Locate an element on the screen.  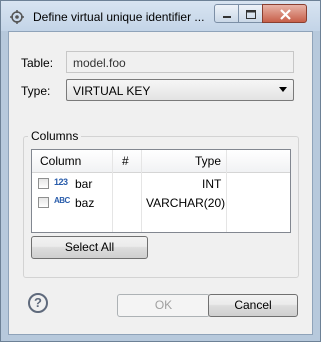
minimize-button is located at coordinates (226, 13).